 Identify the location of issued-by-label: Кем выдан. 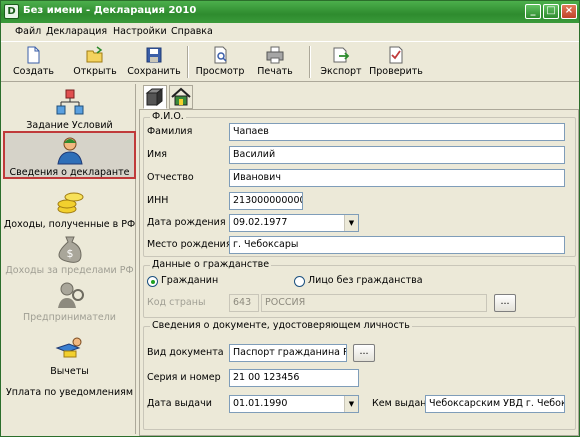
(399, 403).